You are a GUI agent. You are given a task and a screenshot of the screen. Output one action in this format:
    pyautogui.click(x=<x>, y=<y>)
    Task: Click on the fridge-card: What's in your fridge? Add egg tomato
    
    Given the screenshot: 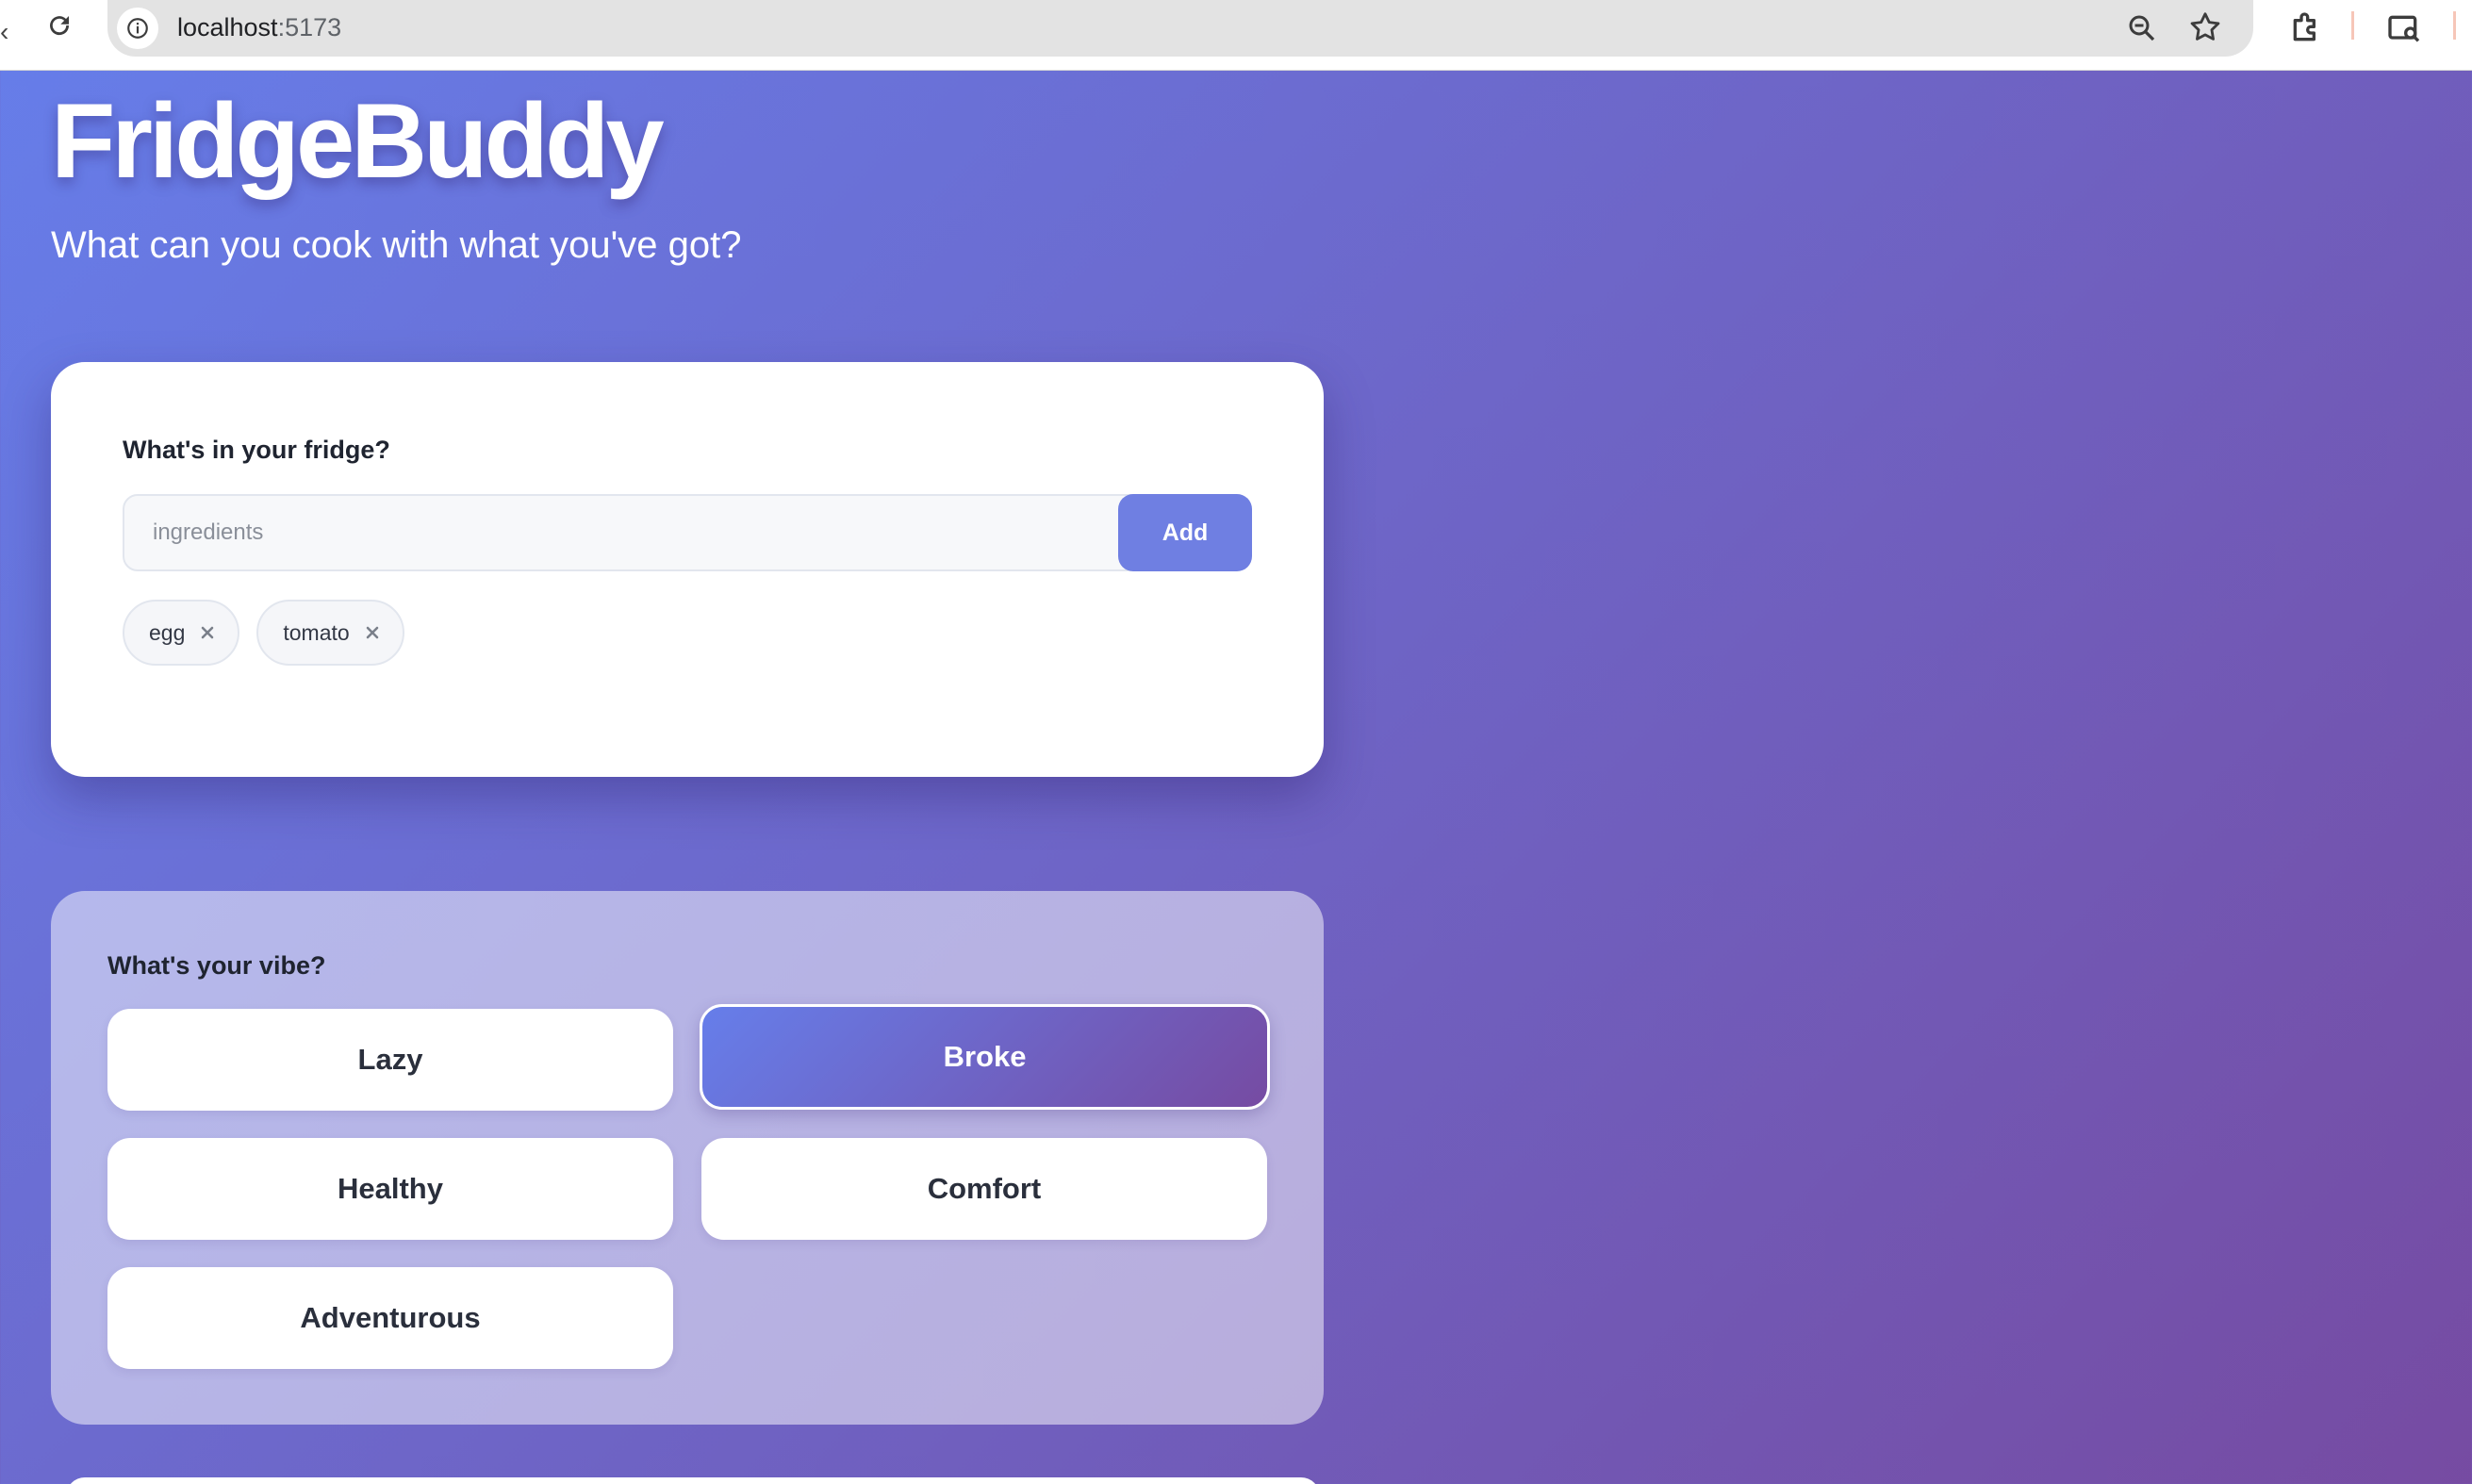 What is the action you would take?
    pyautogui.click(x=687, y=569)
    